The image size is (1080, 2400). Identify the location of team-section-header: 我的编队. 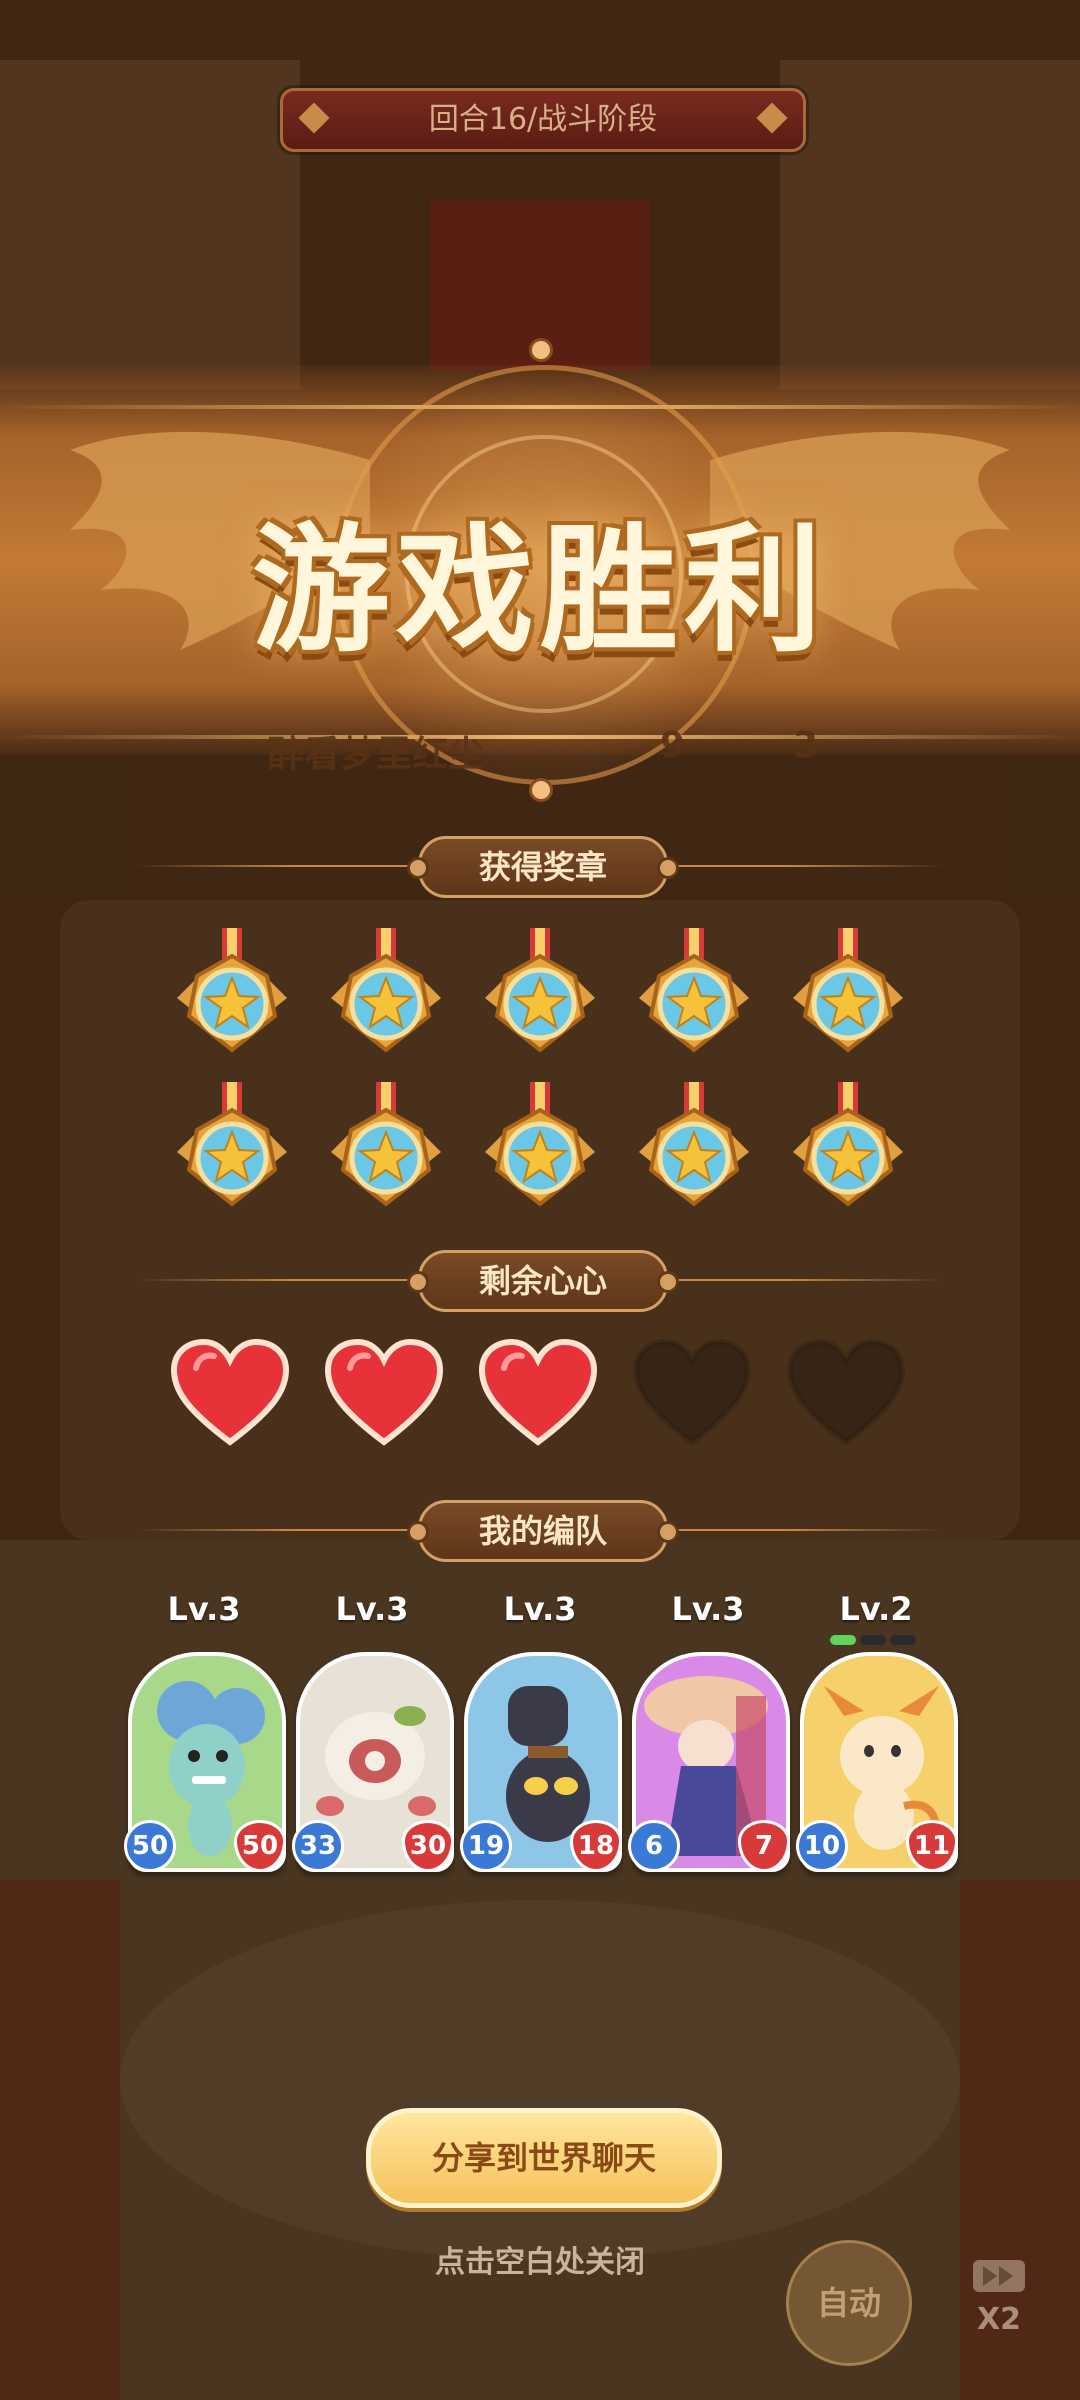
(540, 1531).